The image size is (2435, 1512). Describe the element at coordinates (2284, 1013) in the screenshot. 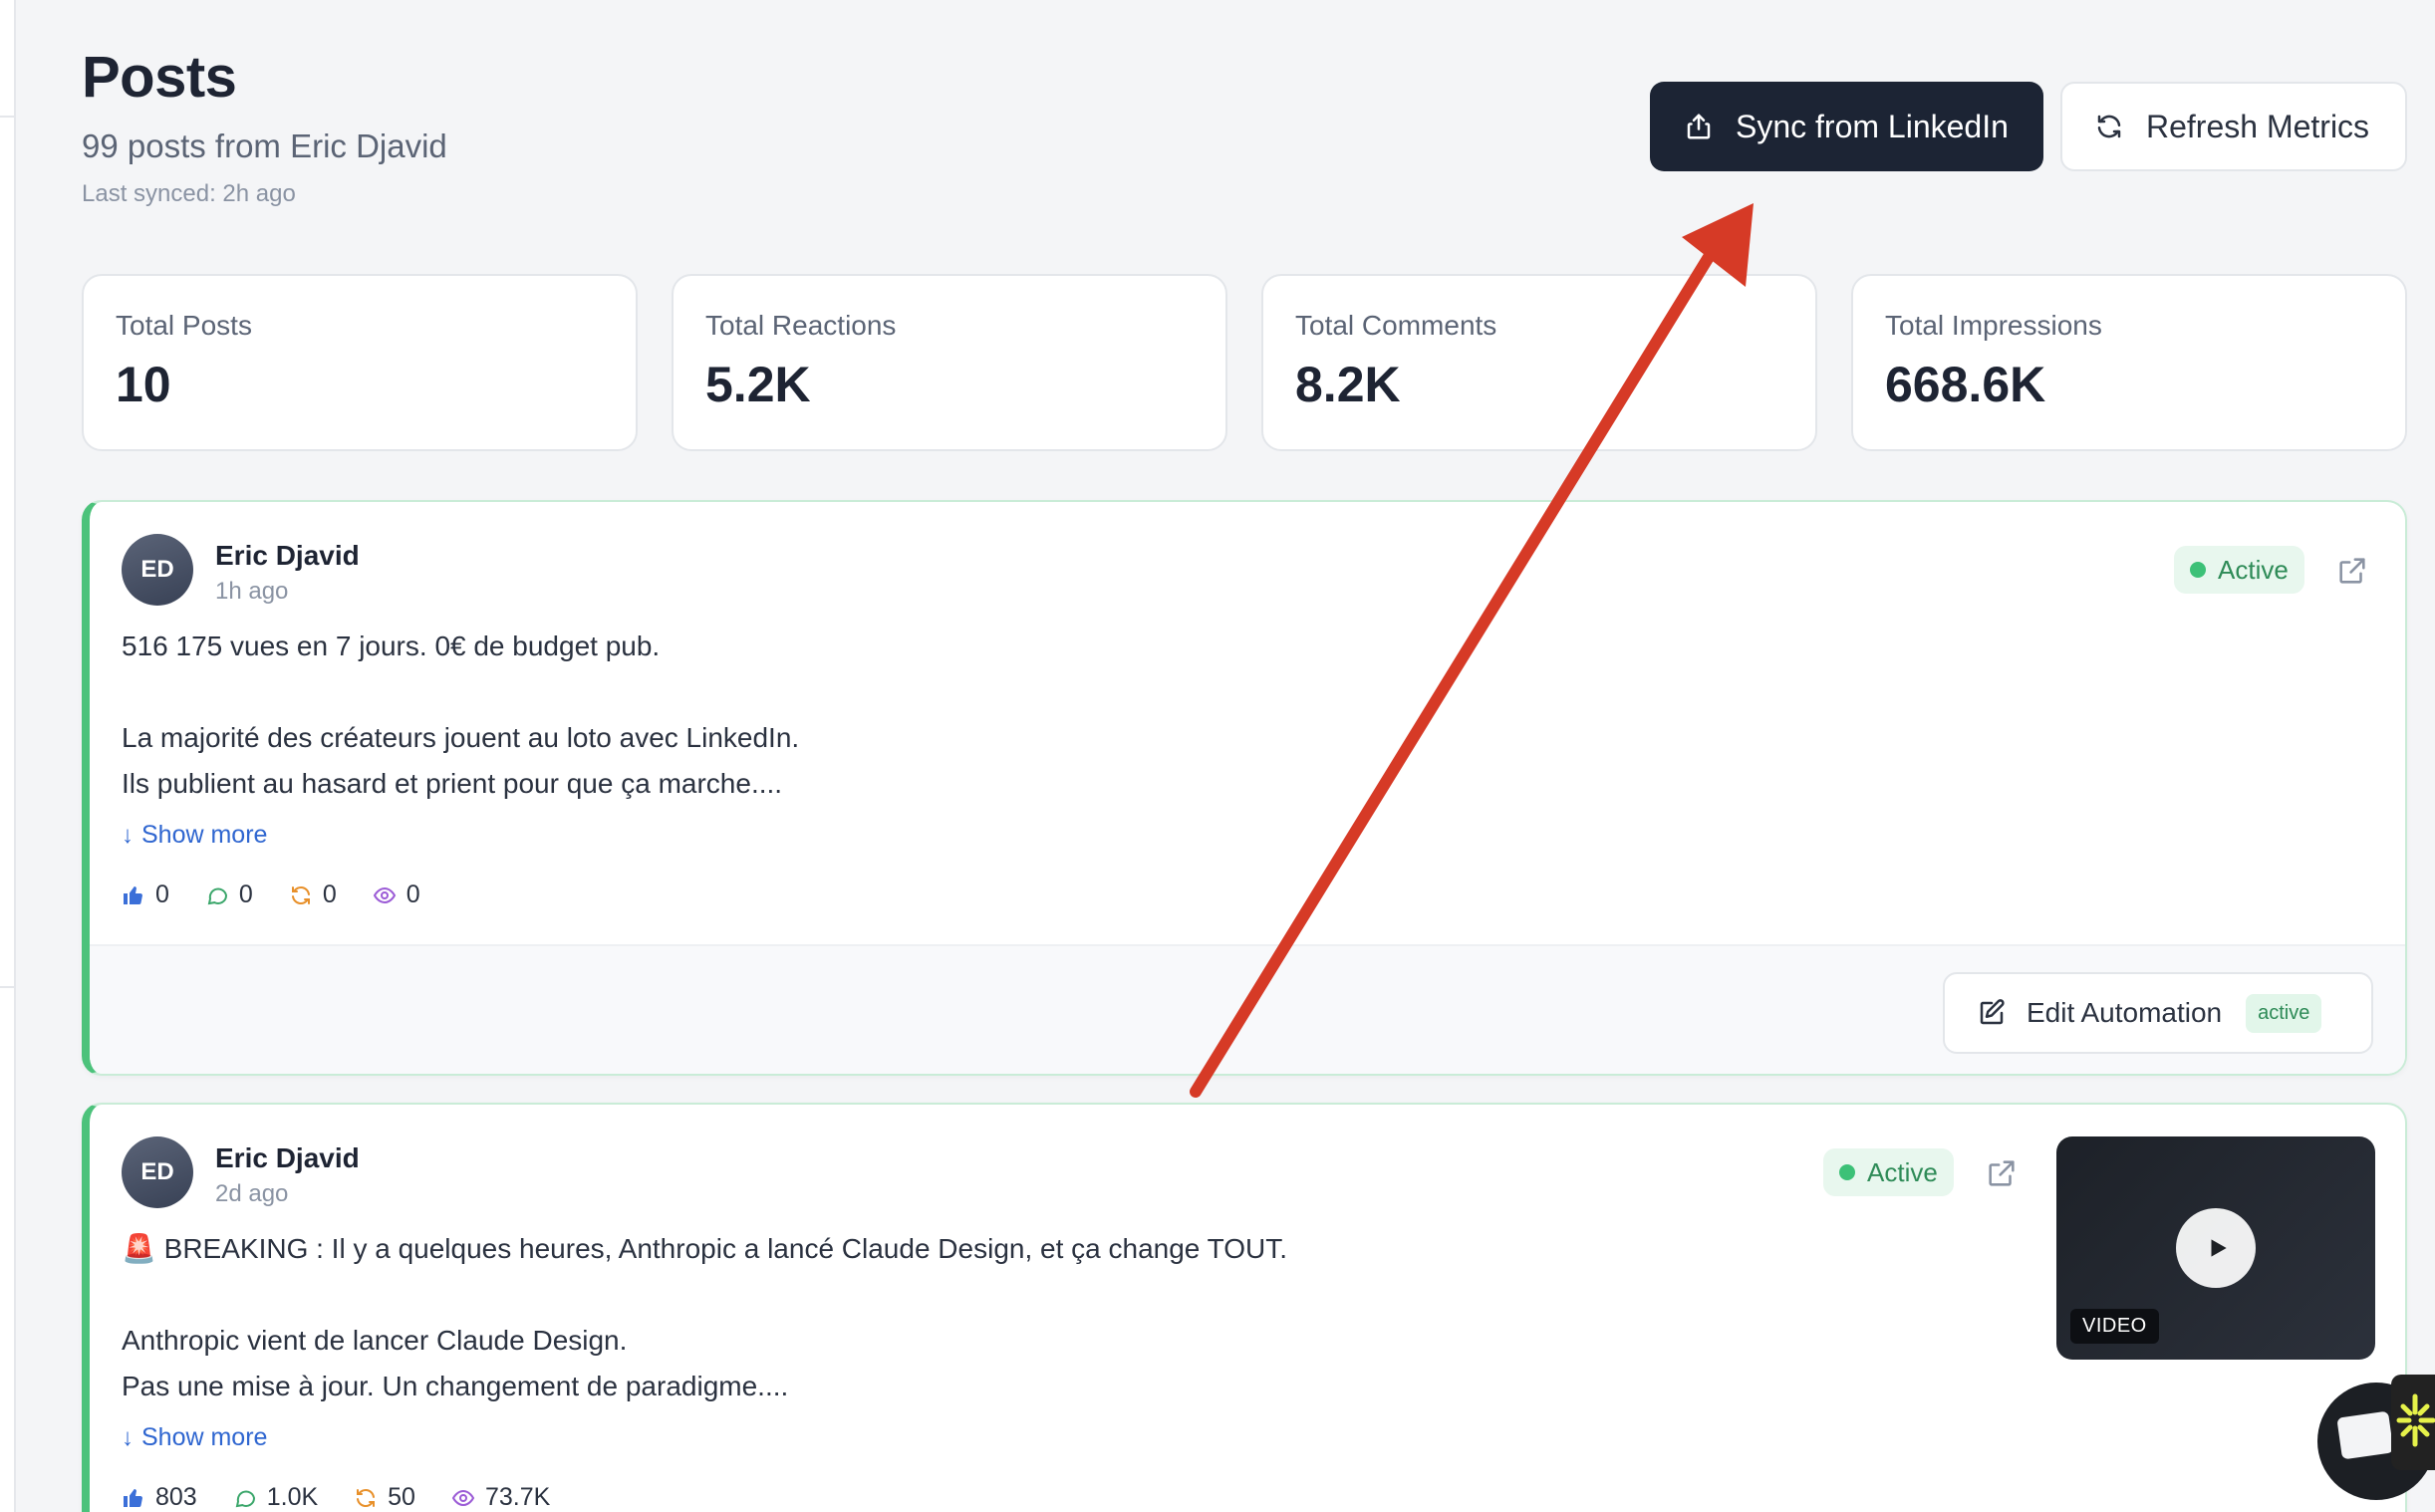

I see `automation-status-badge: active` at that location.